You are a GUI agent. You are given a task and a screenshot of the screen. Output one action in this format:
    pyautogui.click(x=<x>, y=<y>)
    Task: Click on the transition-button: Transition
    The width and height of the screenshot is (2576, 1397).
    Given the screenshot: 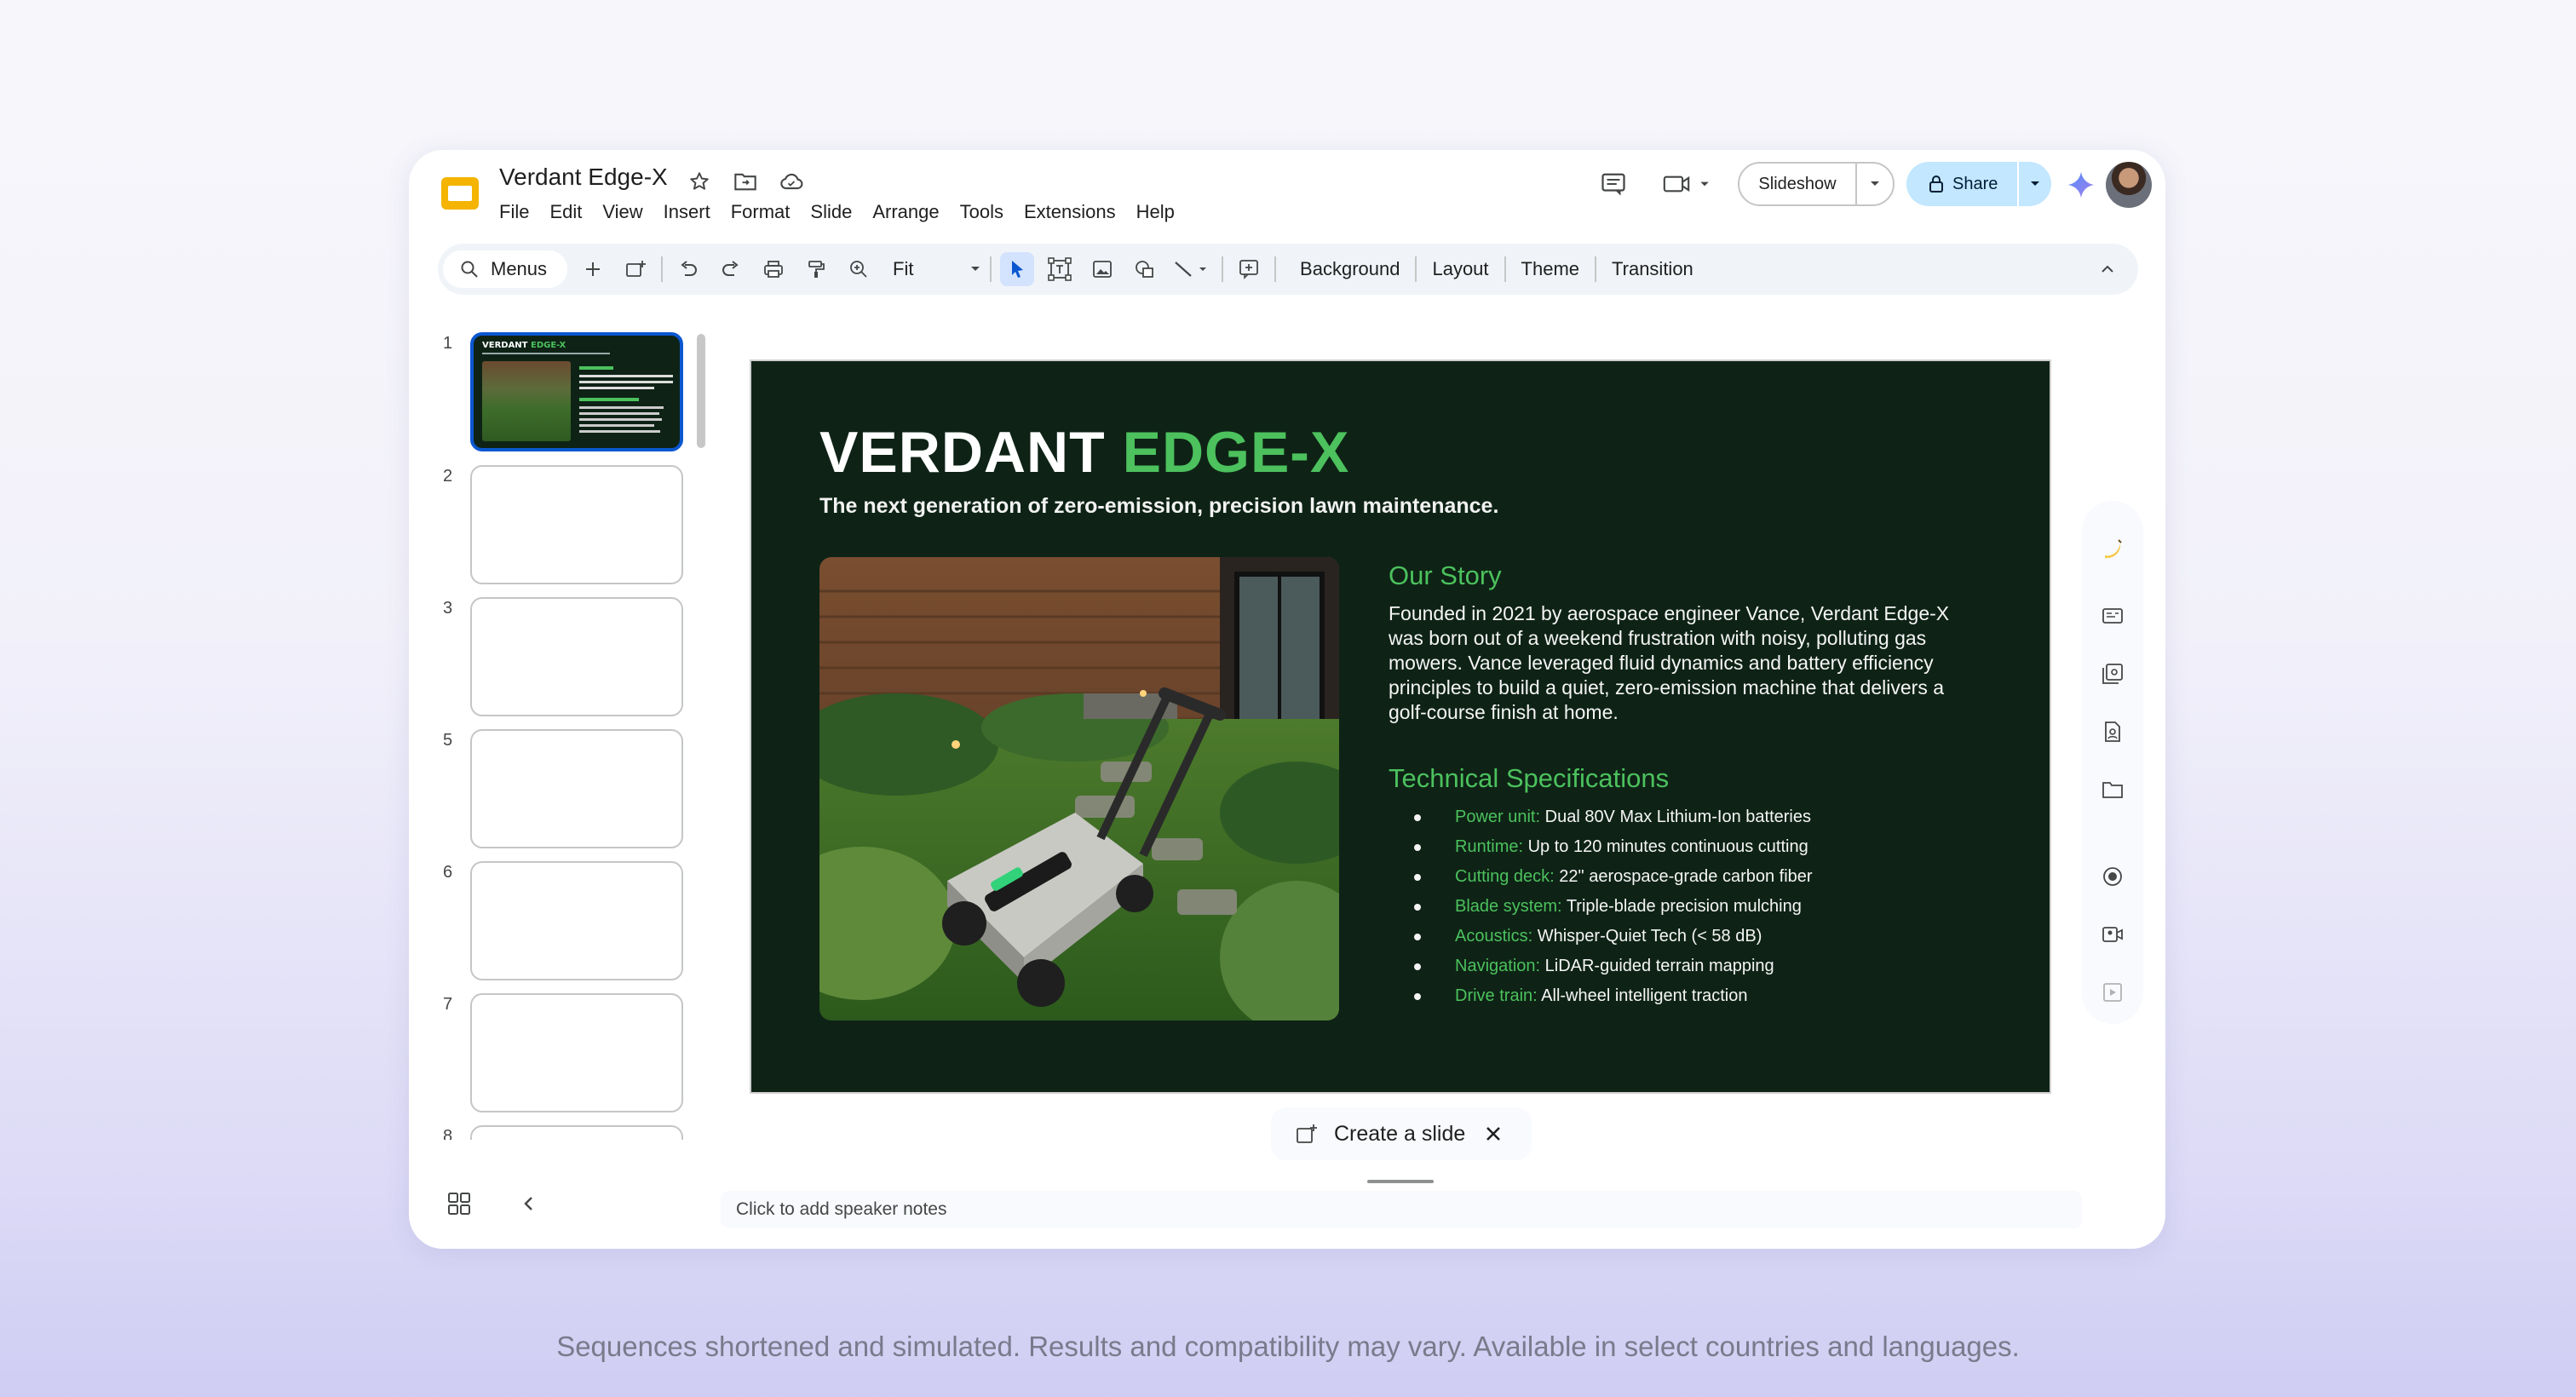 What is the action you would take?
    pyautogui.click(x=1653, y=269)
    